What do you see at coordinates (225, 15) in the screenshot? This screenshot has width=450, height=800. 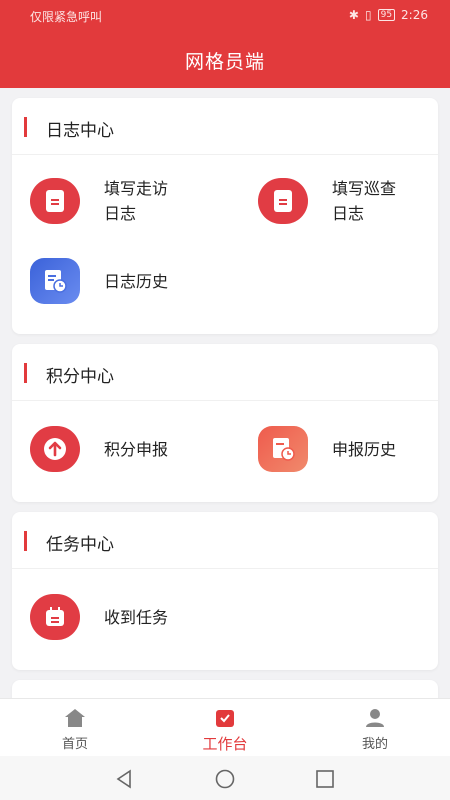 I see `status-bar: 仅限紧急呼叫 ✱ ▯ 95 2:26` at bounding box center [225, 15].